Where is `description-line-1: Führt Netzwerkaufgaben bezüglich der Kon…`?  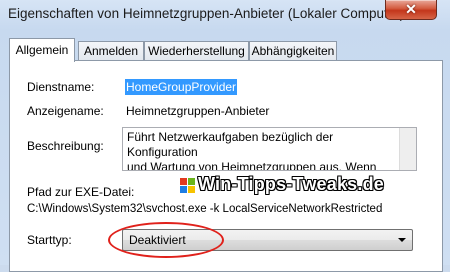
description-line-1: Führt Netzwerkaufgaben bezüglich der Kon… is located at coordinates (230, 144).